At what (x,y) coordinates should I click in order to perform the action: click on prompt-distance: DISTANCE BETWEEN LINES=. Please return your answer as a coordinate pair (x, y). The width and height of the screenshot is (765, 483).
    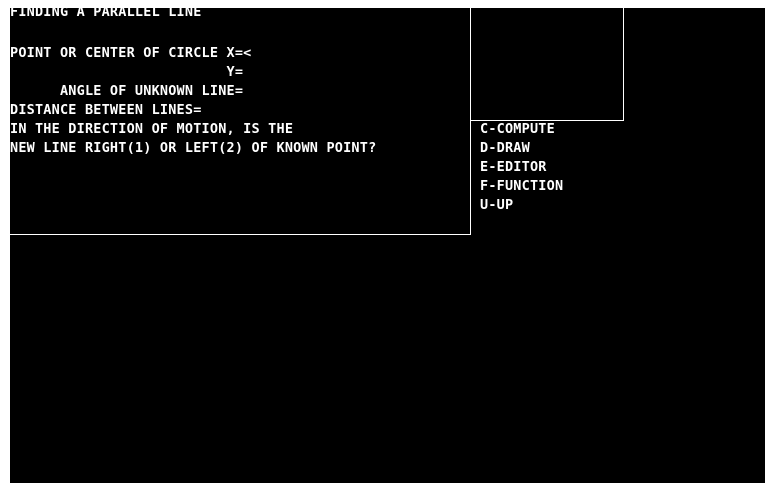
    Looking at the image, I should click on (106, 110).